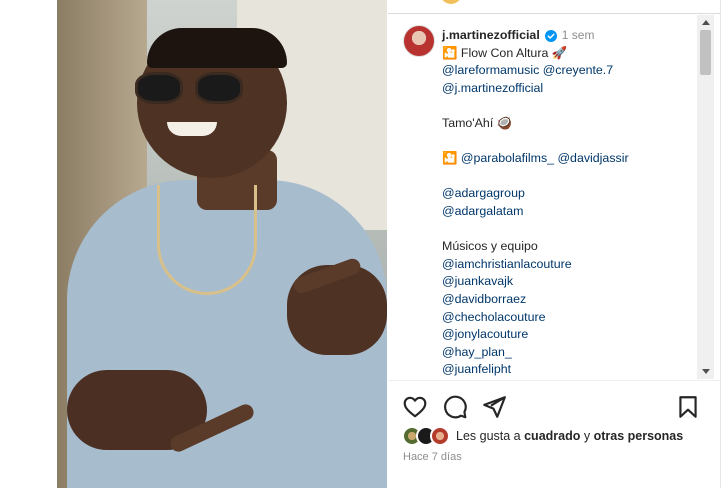 This screenshot has width=728, height=488. Describe the element at coordinates (569, 318) in the screenshot. I see `caption-line: @checholacouture` at that location.